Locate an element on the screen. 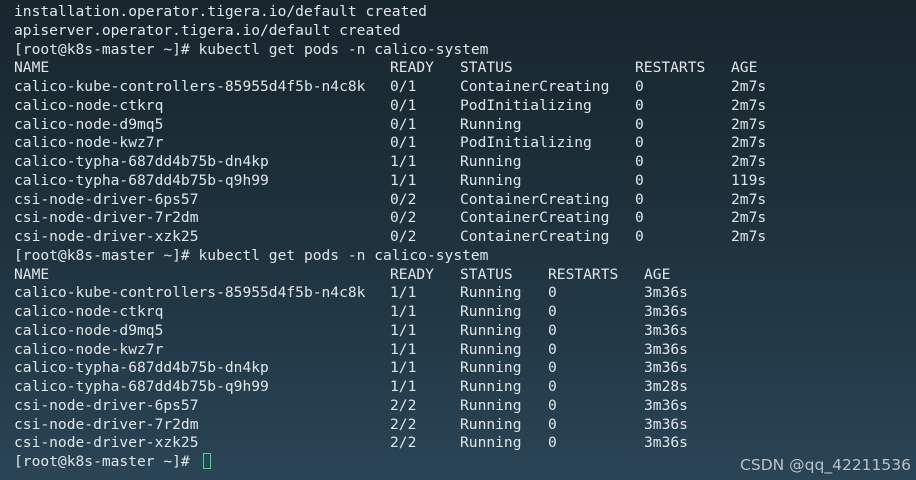 The width and height of the screenshot is (916, 480). table-header-row: NAME READY STATUS RESTARTS AGE is located at coordinates (465, 275).